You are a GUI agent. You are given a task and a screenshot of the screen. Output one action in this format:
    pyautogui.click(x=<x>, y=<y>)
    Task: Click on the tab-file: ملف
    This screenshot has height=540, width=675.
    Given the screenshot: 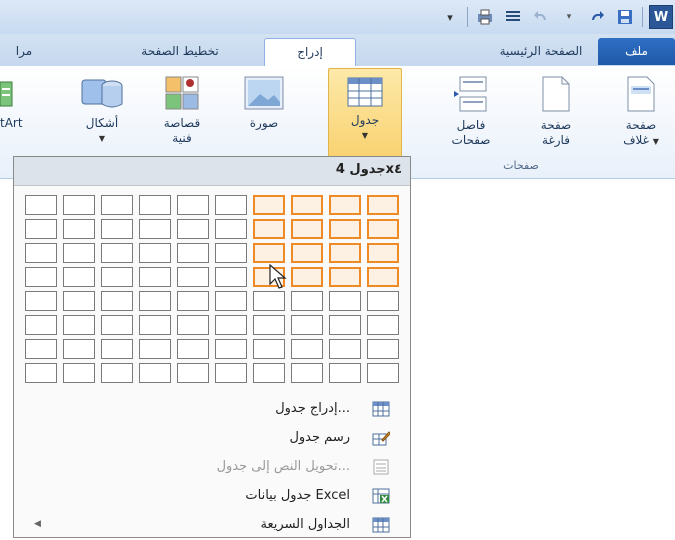 What is the action you would take?
    pyautogui.click(x=636, y=51)
    